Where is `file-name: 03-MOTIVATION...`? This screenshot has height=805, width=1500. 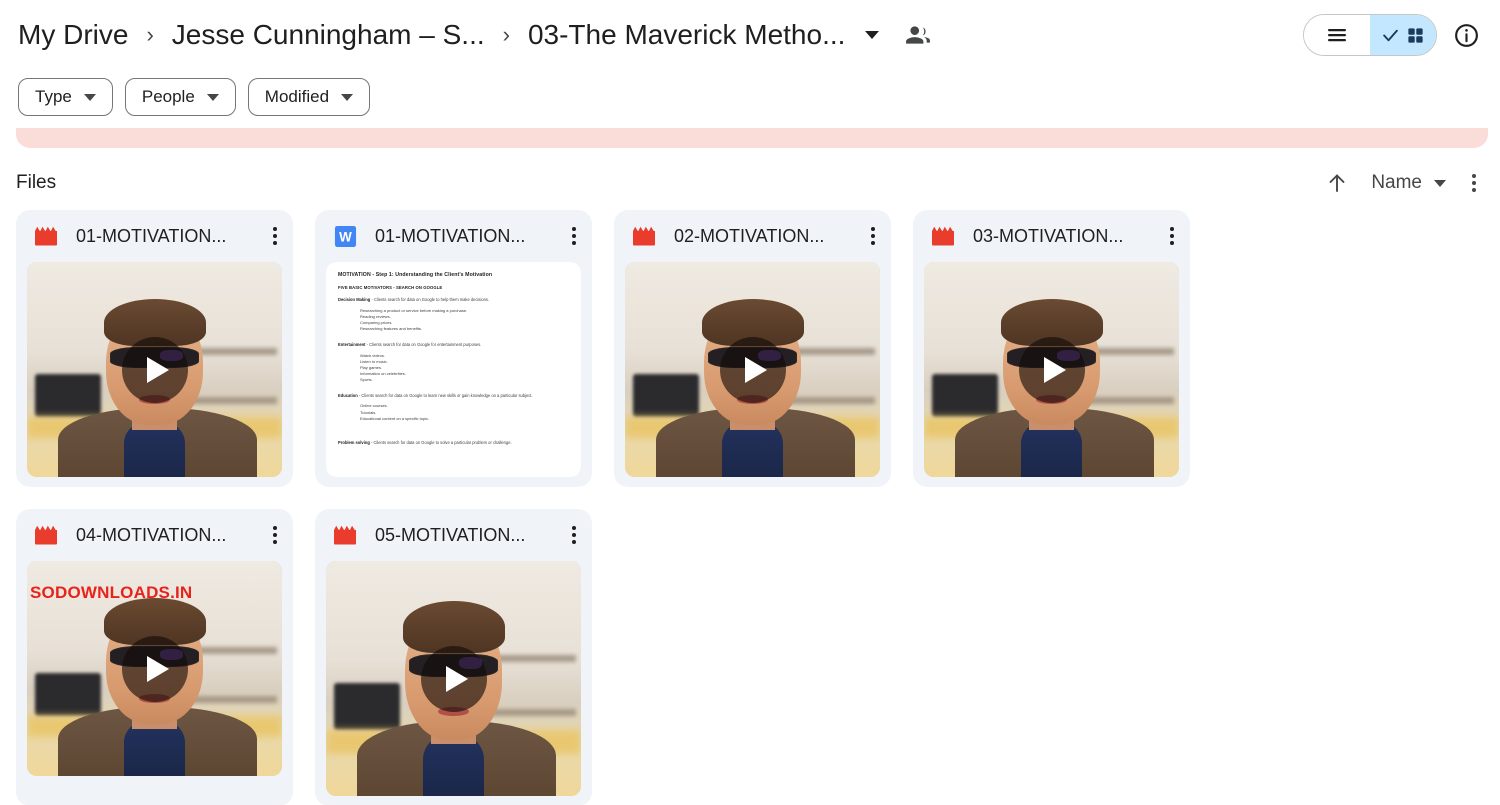
file-name: 03-MOTIVATION... is located at coordinates (1048, 235).